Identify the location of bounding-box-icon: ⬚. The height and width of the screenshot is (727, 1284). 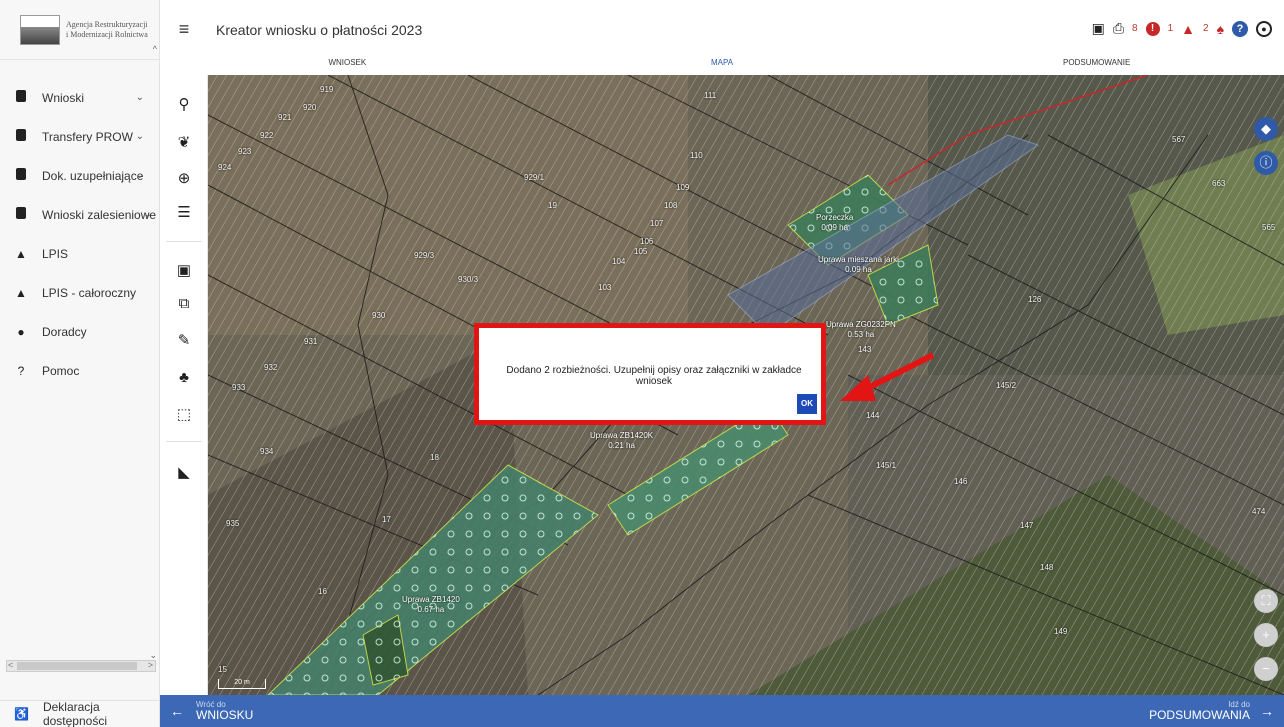
(184, 414).